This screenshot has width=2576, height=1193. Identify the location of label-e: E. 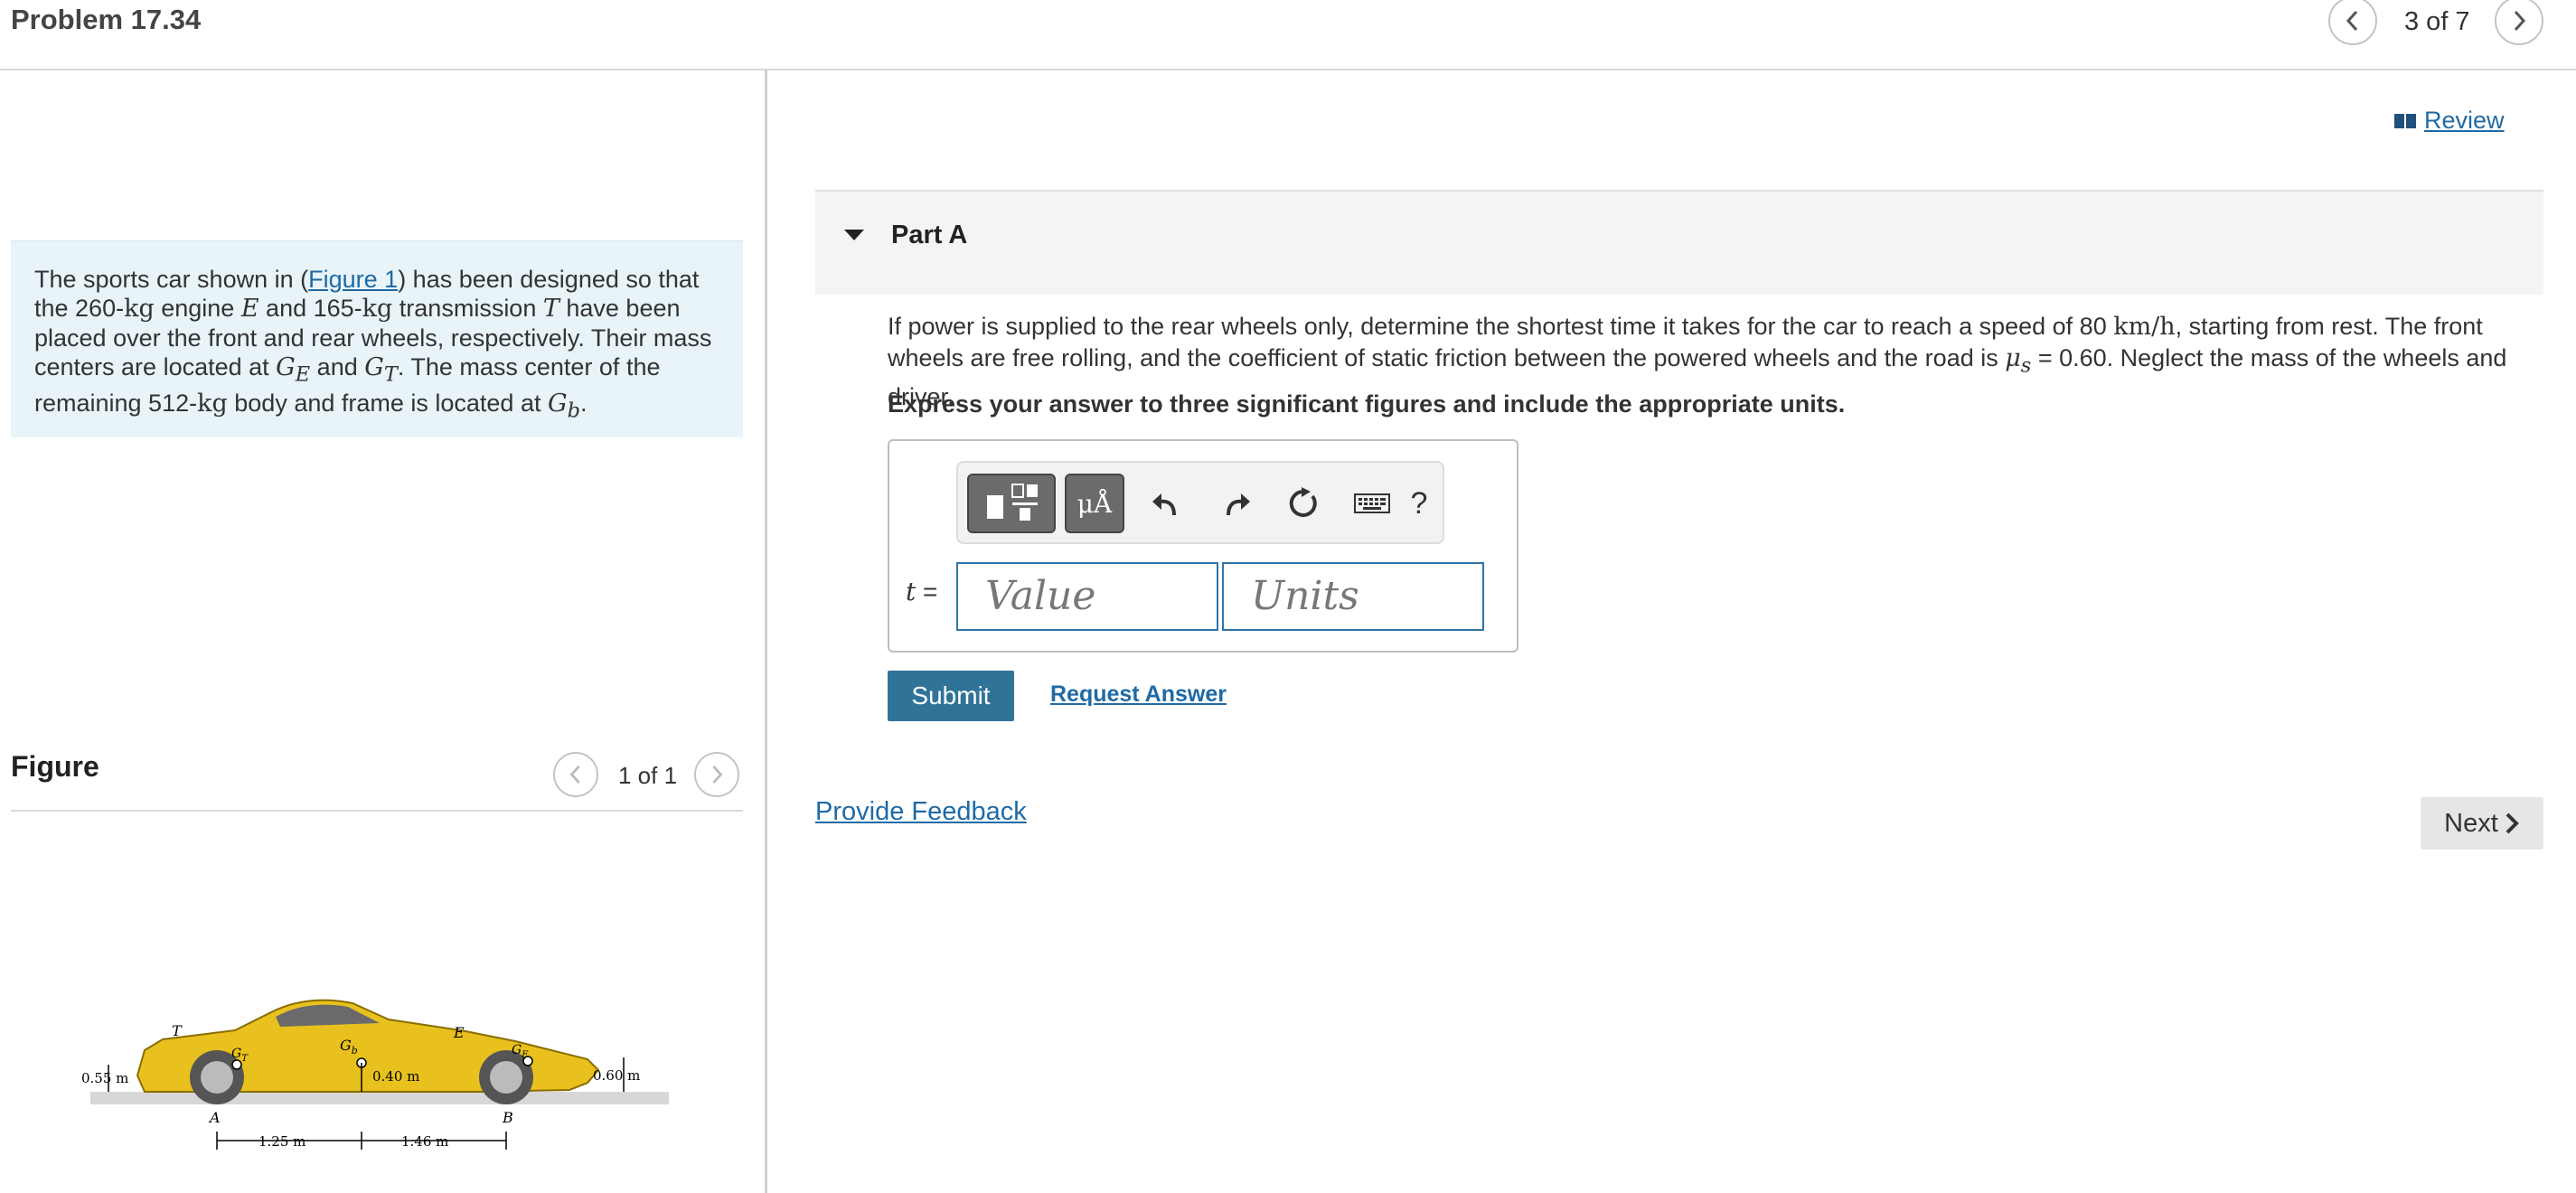
(459, 1032).